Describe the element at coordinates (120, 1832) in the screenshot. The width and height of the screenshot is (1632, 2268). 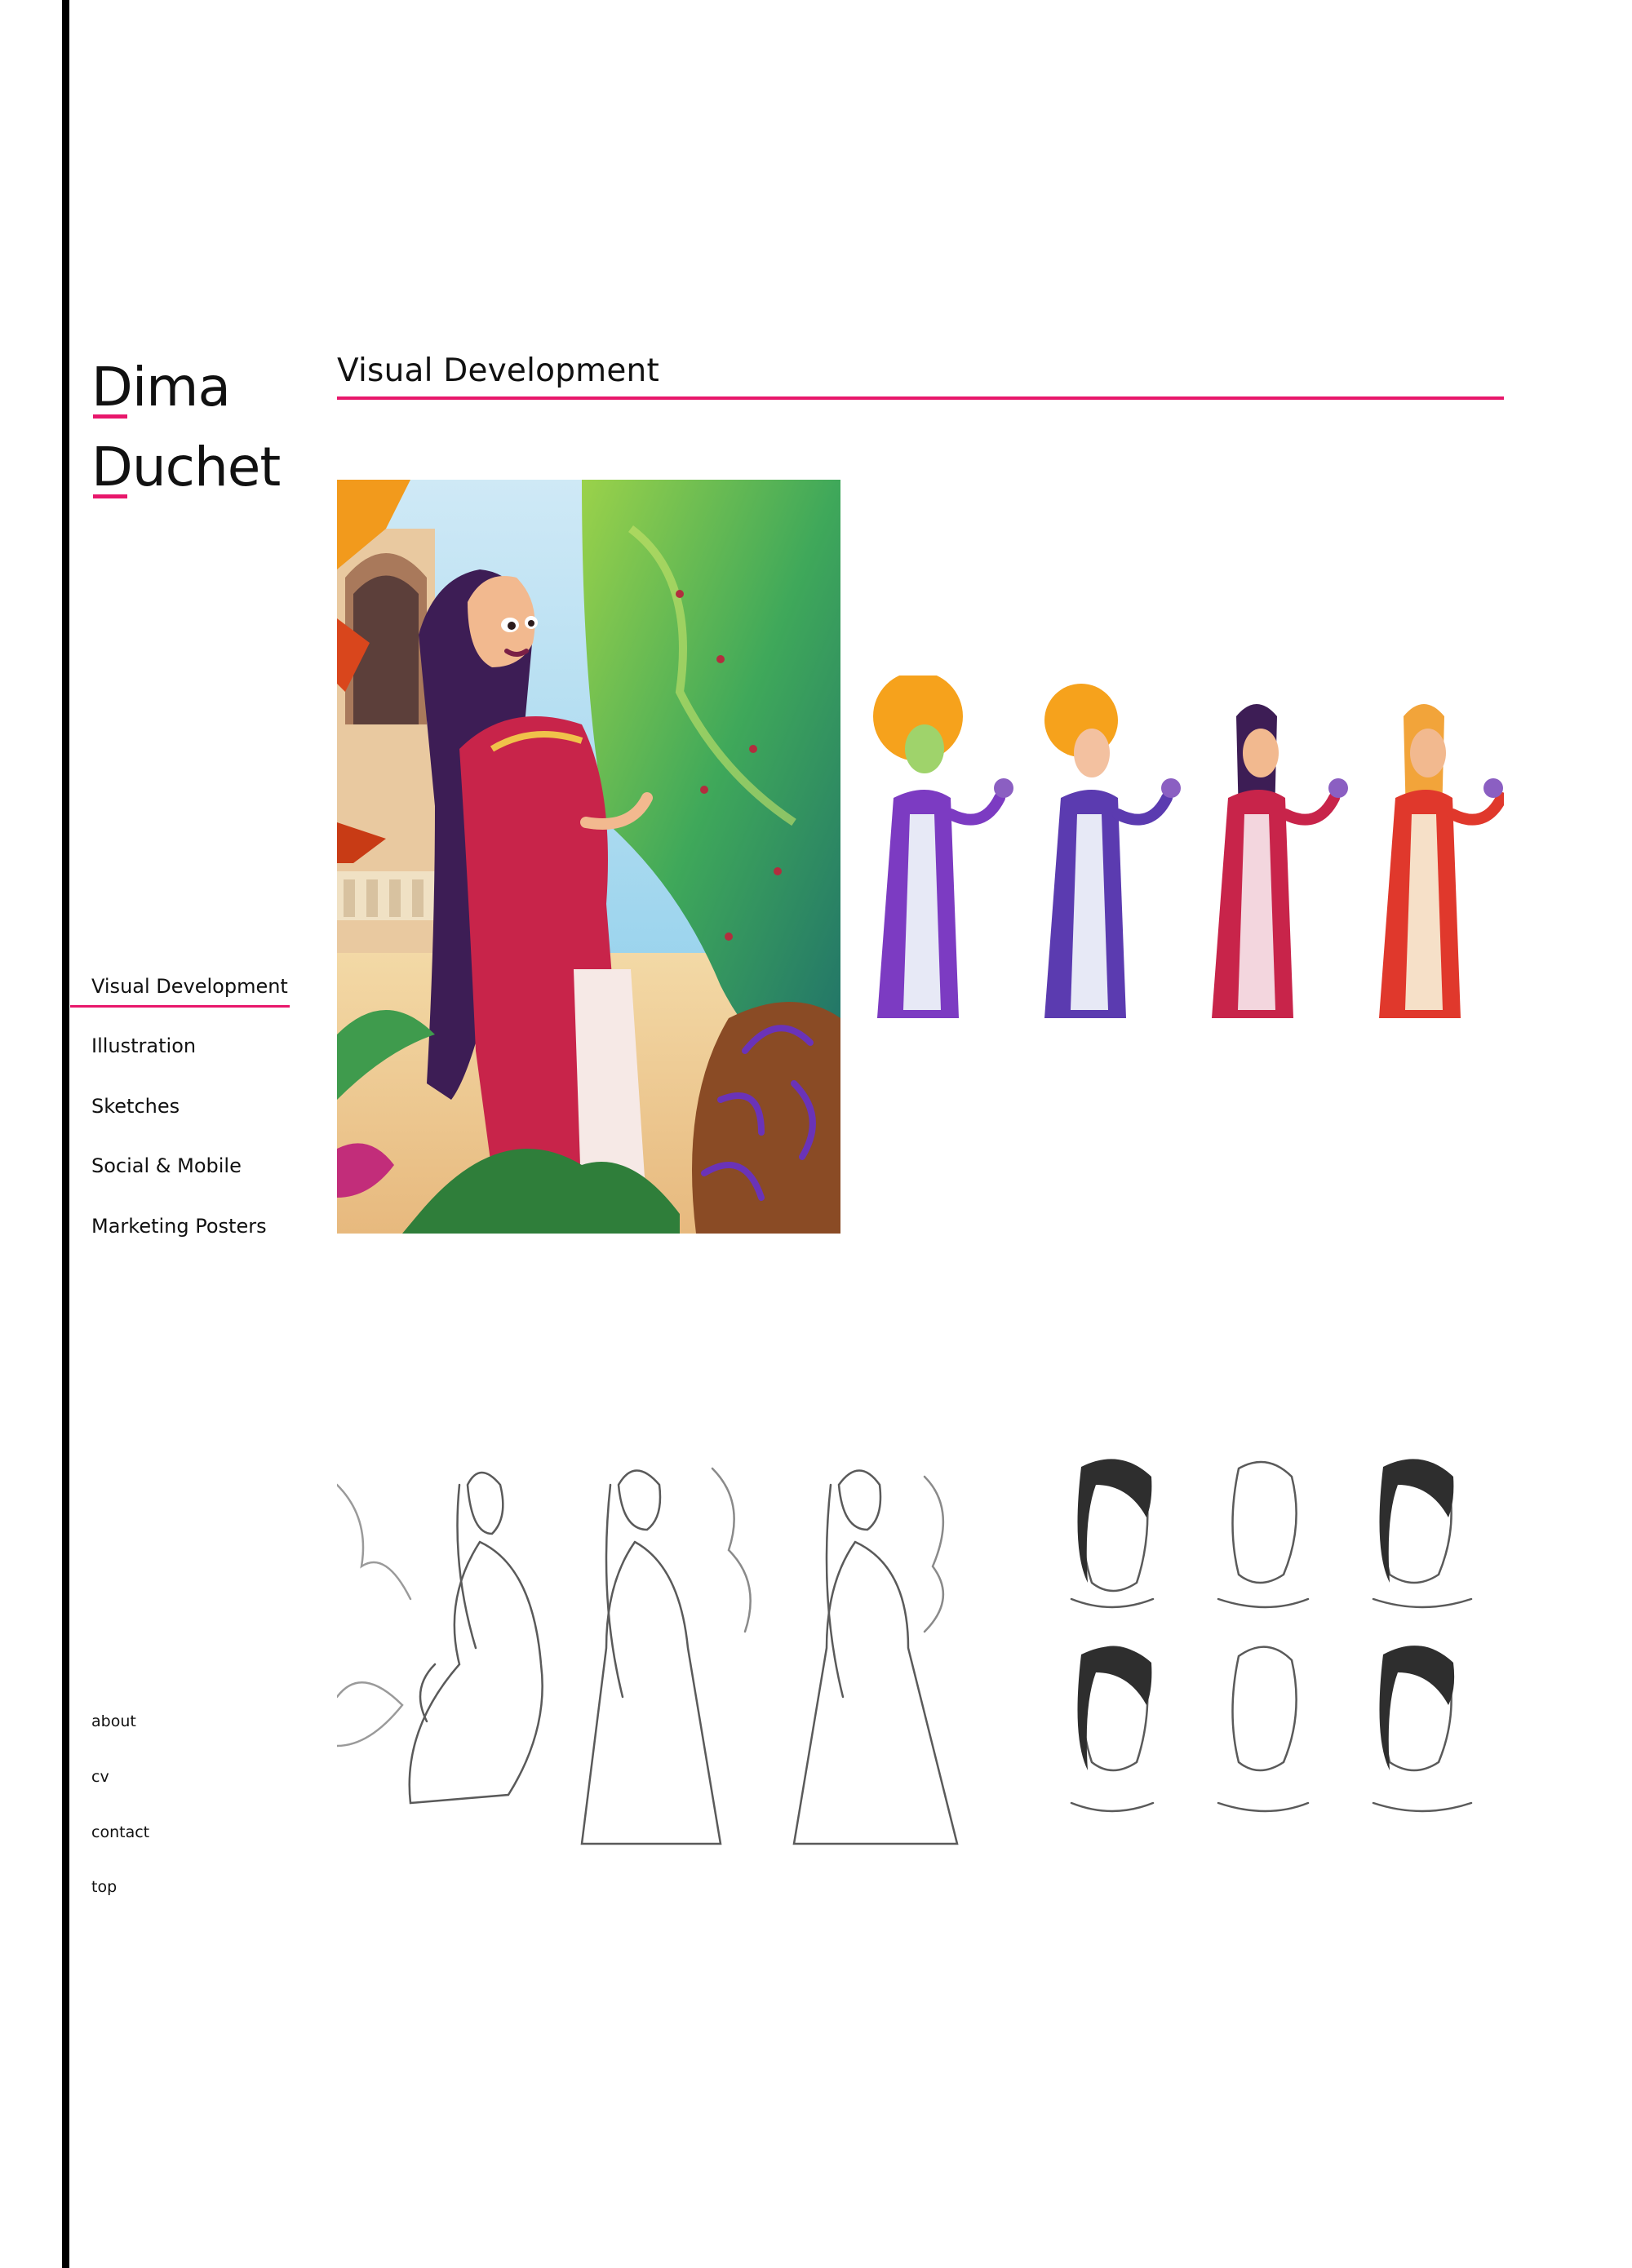
I see `contact-link: contact` at that location.